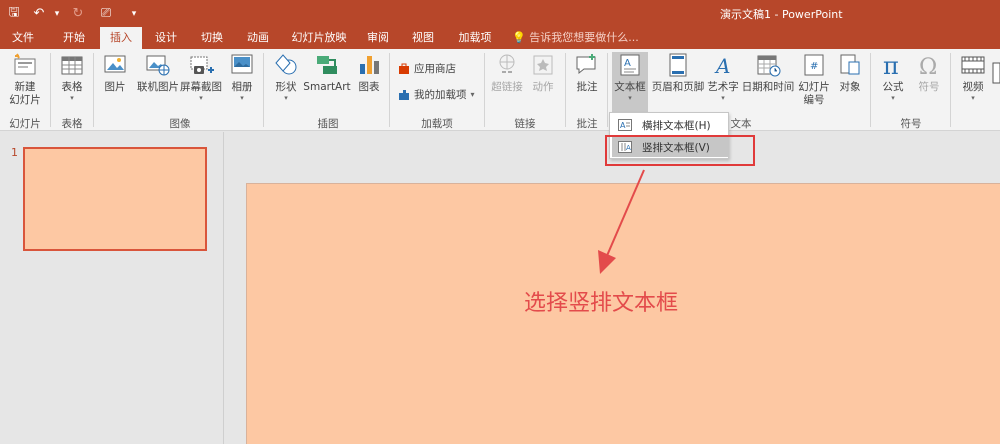 The image size is (1000, 444). What do you see at coordinates (106, 13) in the screenshot?
I see `present-icon: ⎚` at bounding box center [106, 13].